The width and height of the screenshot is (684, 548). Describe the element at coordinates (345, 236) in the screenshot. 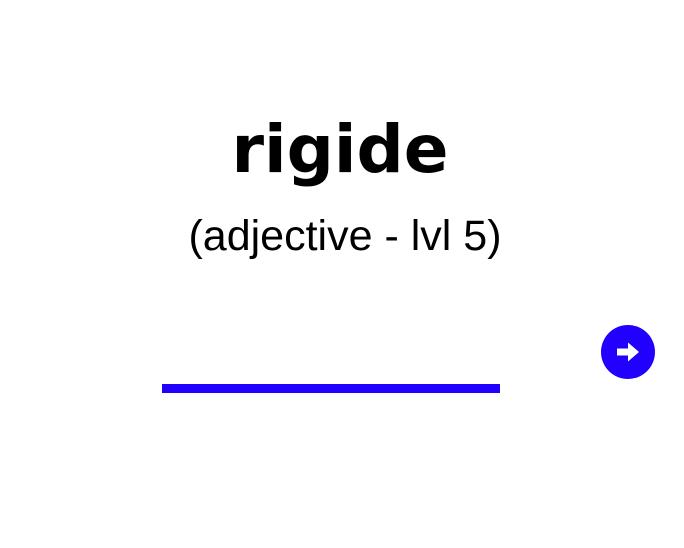

I see `part-of-speech-label: (adjective - lvl 5)` at that location.